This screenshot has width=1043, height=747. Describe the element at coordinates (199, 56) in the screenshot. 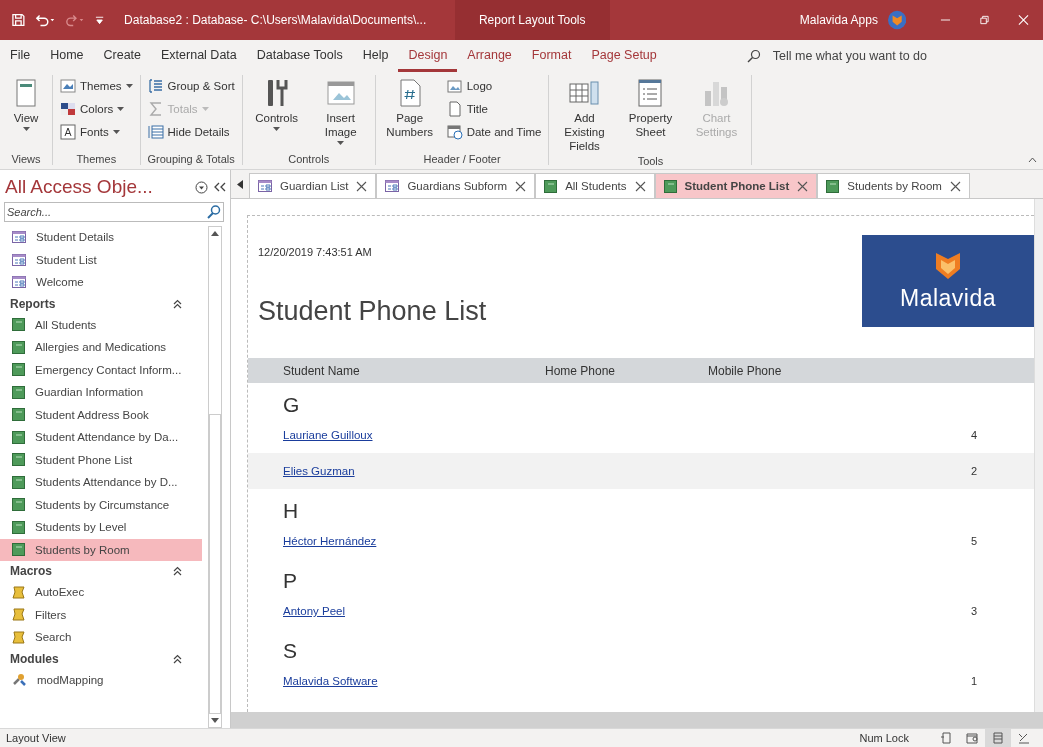

I see `ribbon-tab: External Data` at that location.